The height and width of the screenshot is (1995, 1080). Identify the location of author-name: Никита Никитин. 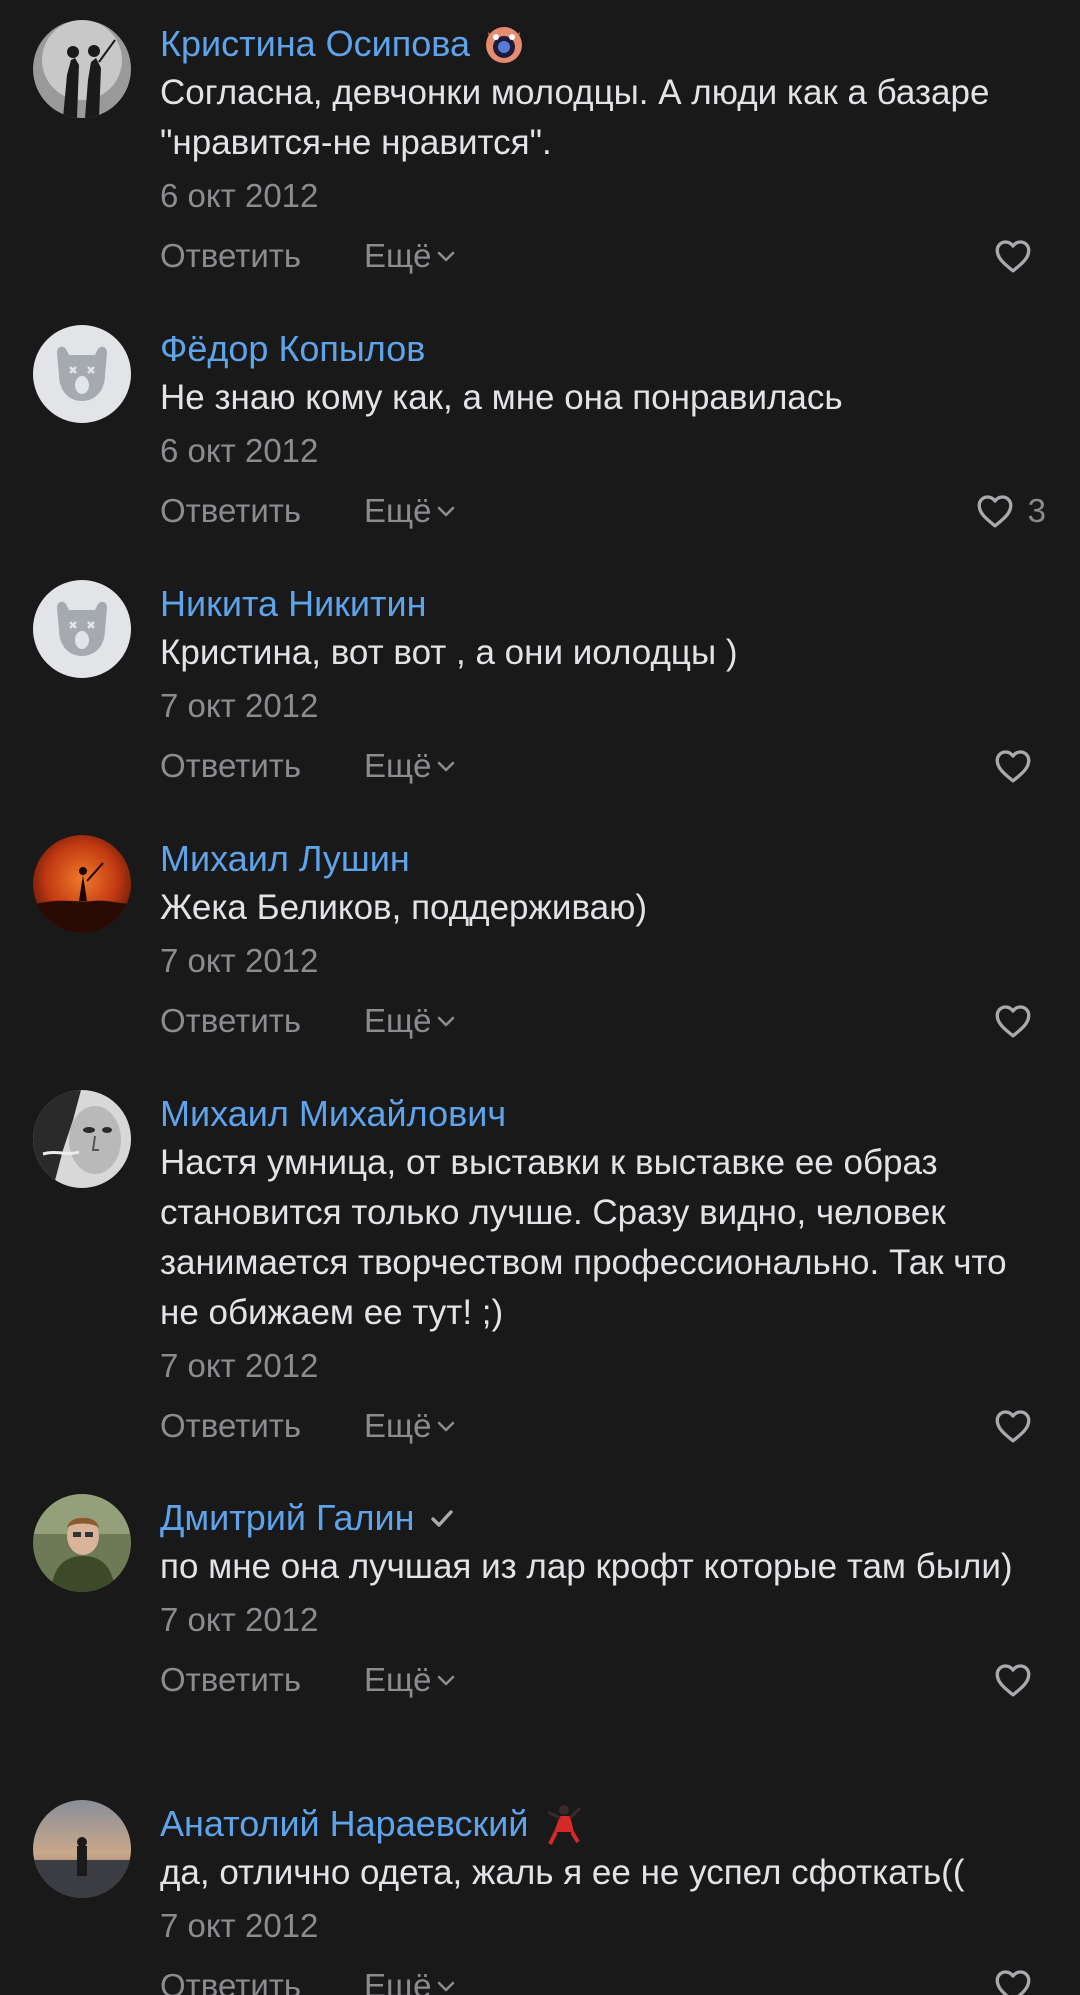
(293, 604).